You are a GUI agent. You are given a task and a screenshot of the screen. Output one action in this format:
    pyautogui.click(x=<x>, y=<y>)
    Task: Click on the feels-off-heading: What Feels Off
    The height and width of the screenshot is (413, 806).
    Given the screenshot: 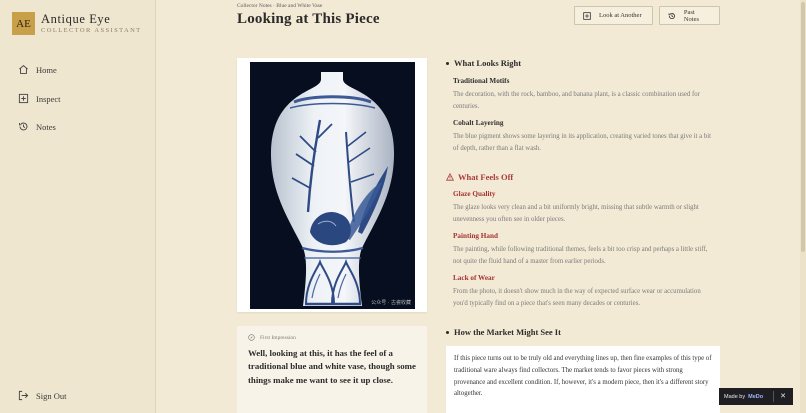 What is the action you would take?
    pyautogui.click(x=479, y=177)
    